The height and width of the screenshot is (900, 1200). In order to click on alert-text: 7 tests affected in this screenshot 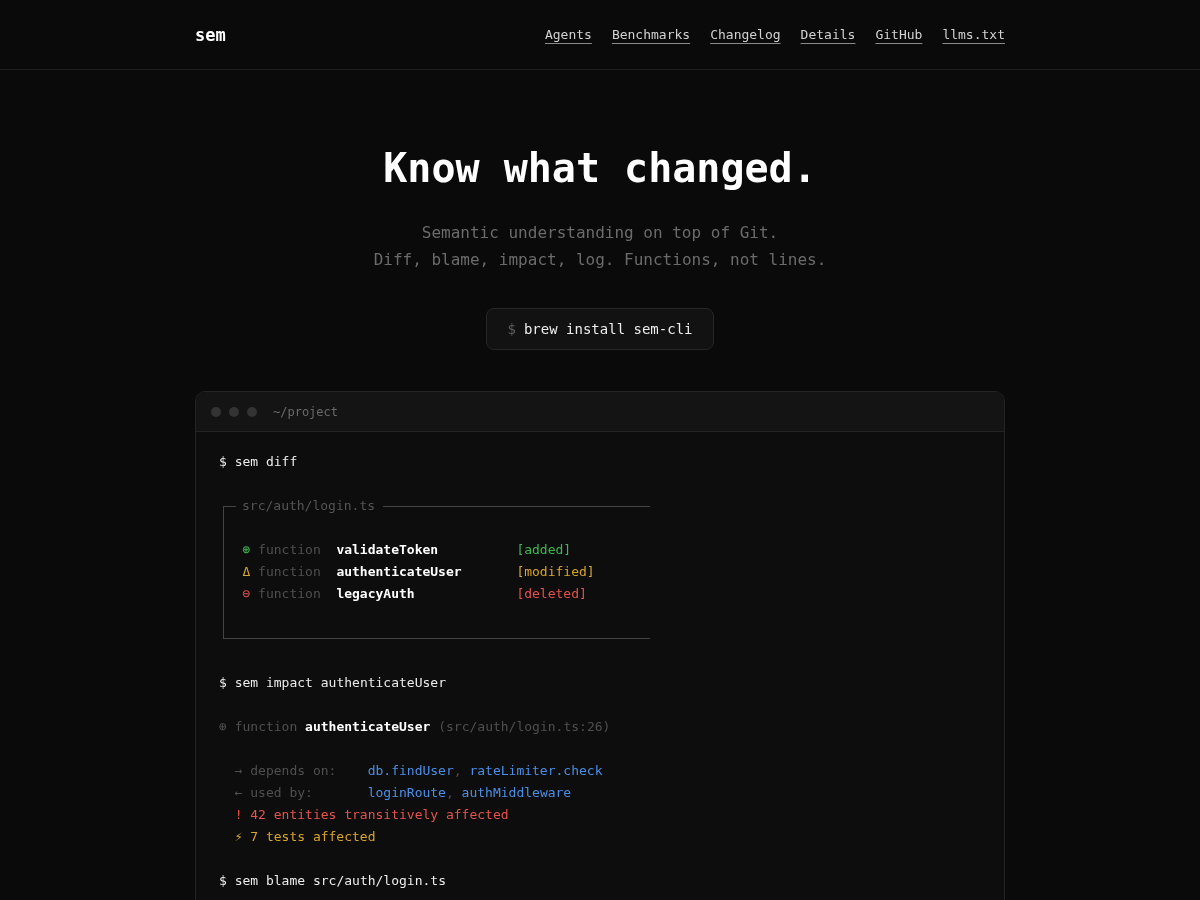, I will do `click(313, 837)`.